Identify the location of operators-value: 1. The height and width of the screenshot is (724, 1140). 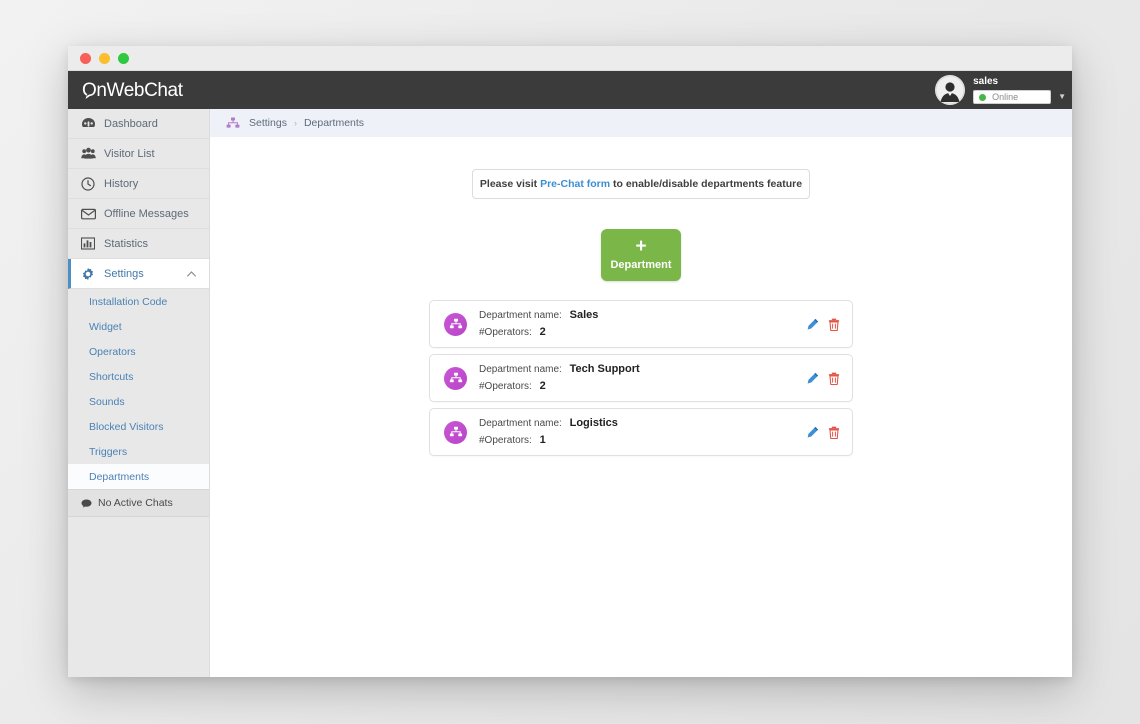
(542, 440).